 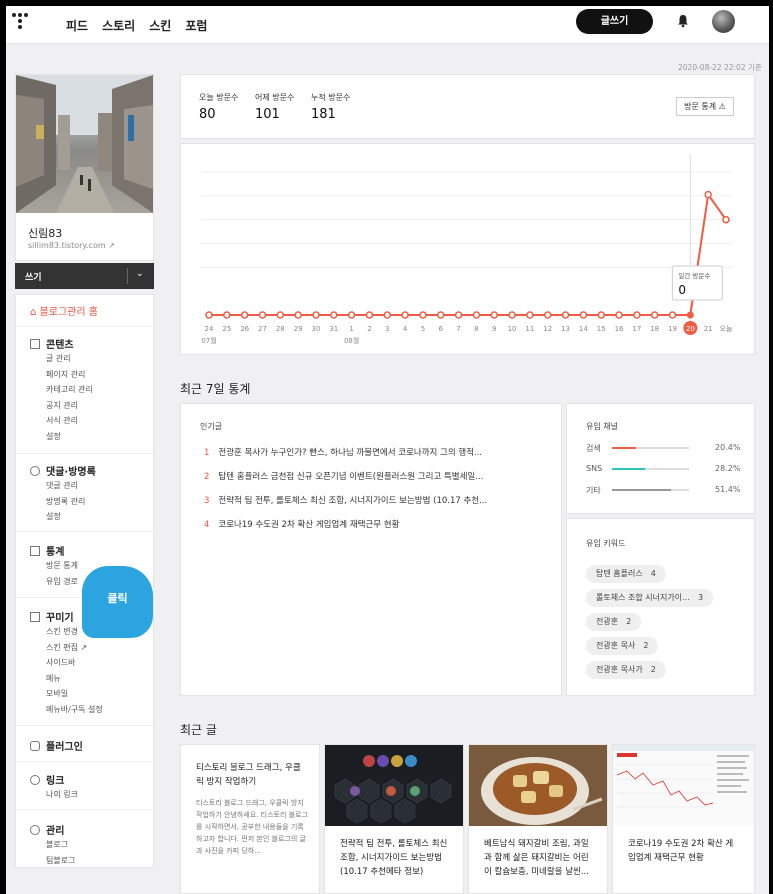 What do you see at coordinates (69, 390) in the screenshot?
I see `menu-item-category-manage: 카테고리 관리` at bounding box center [69, 390].